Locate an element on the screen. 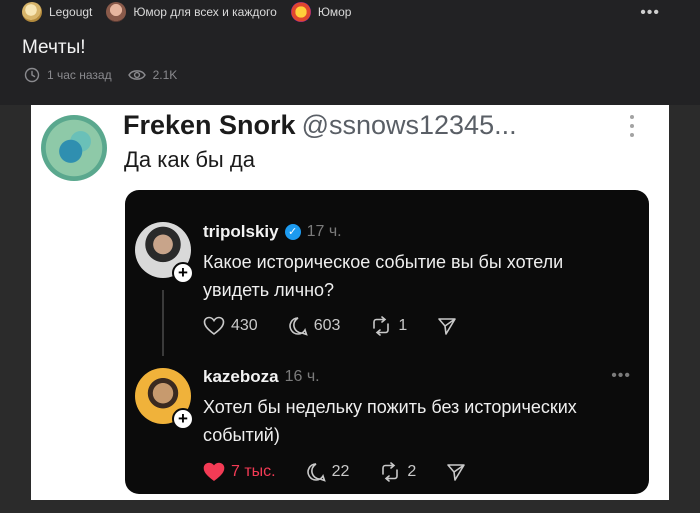 The height and width of the screenshot is (513, 700). first-reposts-count: 1 is located at coordinates (403, 325).